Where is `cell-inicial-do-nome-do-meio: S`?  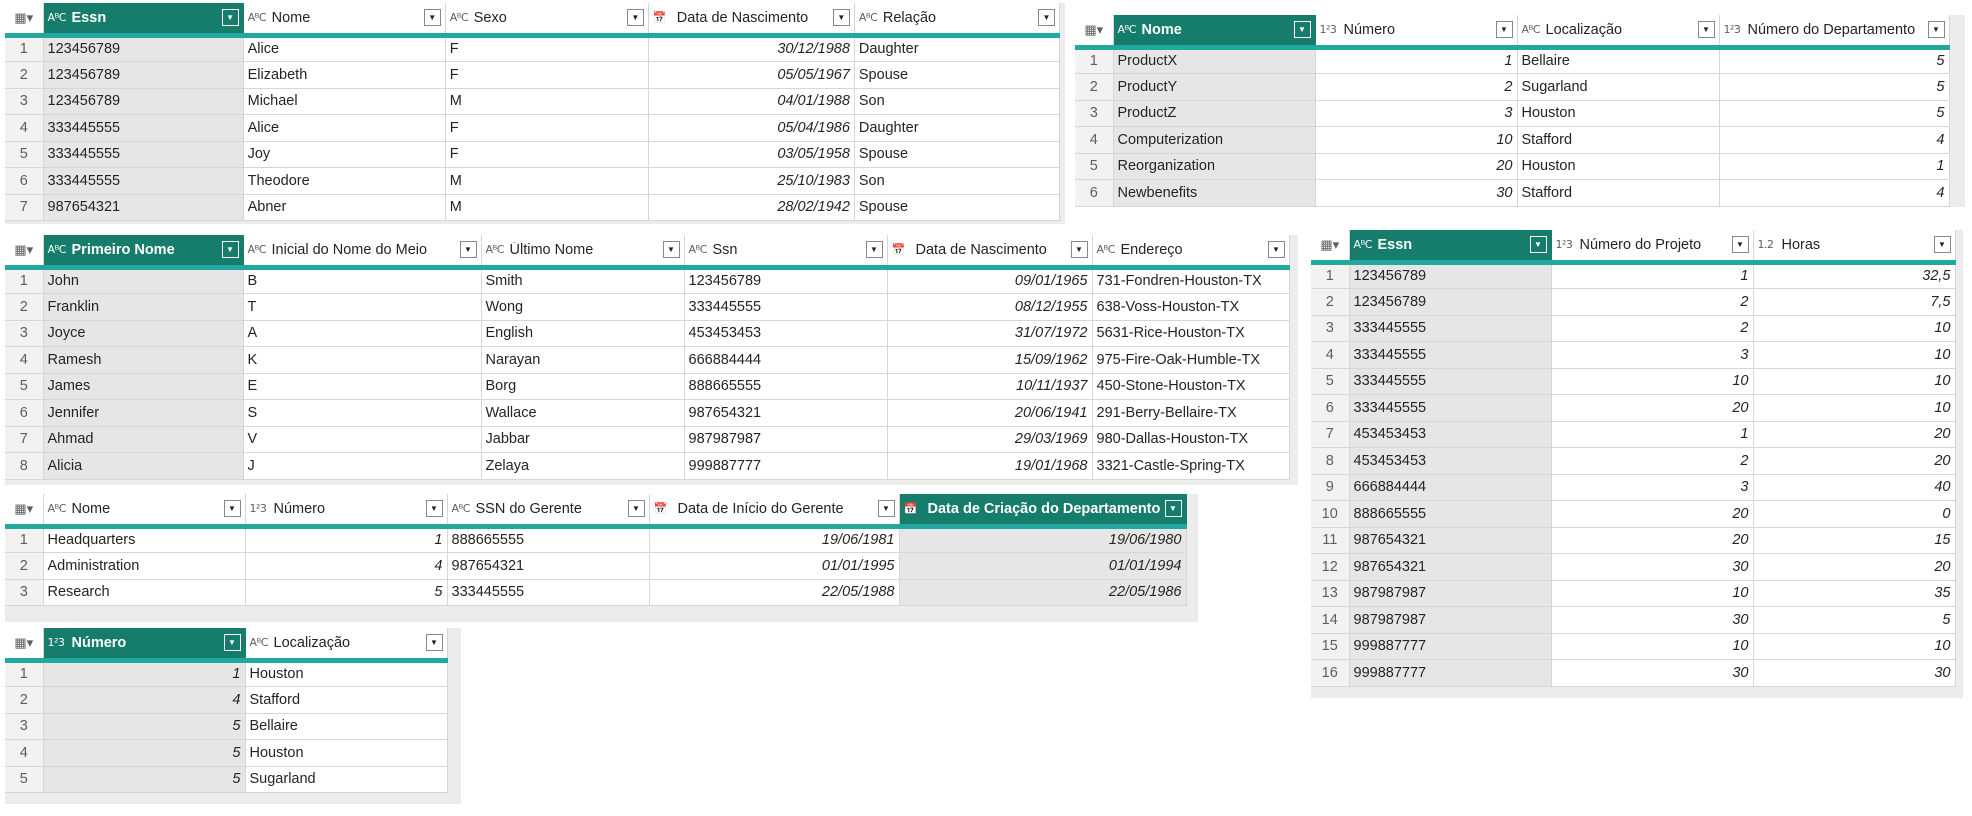 cell-inicial-do-nome-do-meio: S is located at coordinates (362, 413).